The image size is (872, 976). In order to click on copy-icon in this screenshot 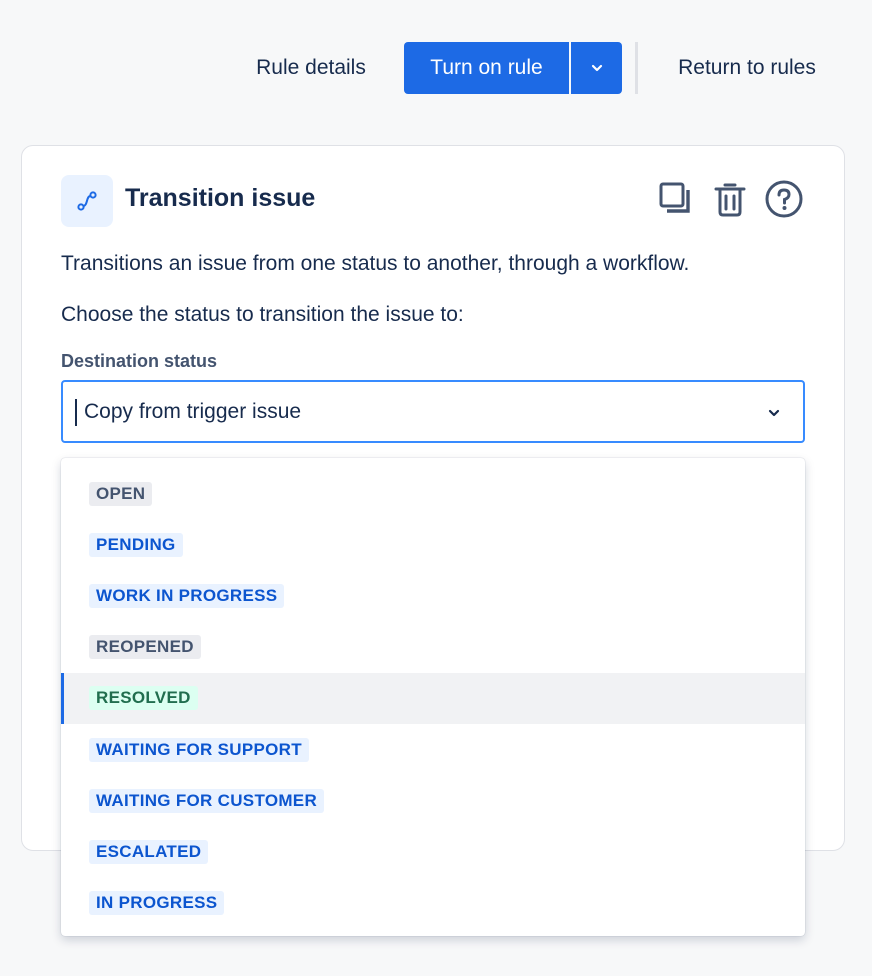, I will do `click(676, 199)`.